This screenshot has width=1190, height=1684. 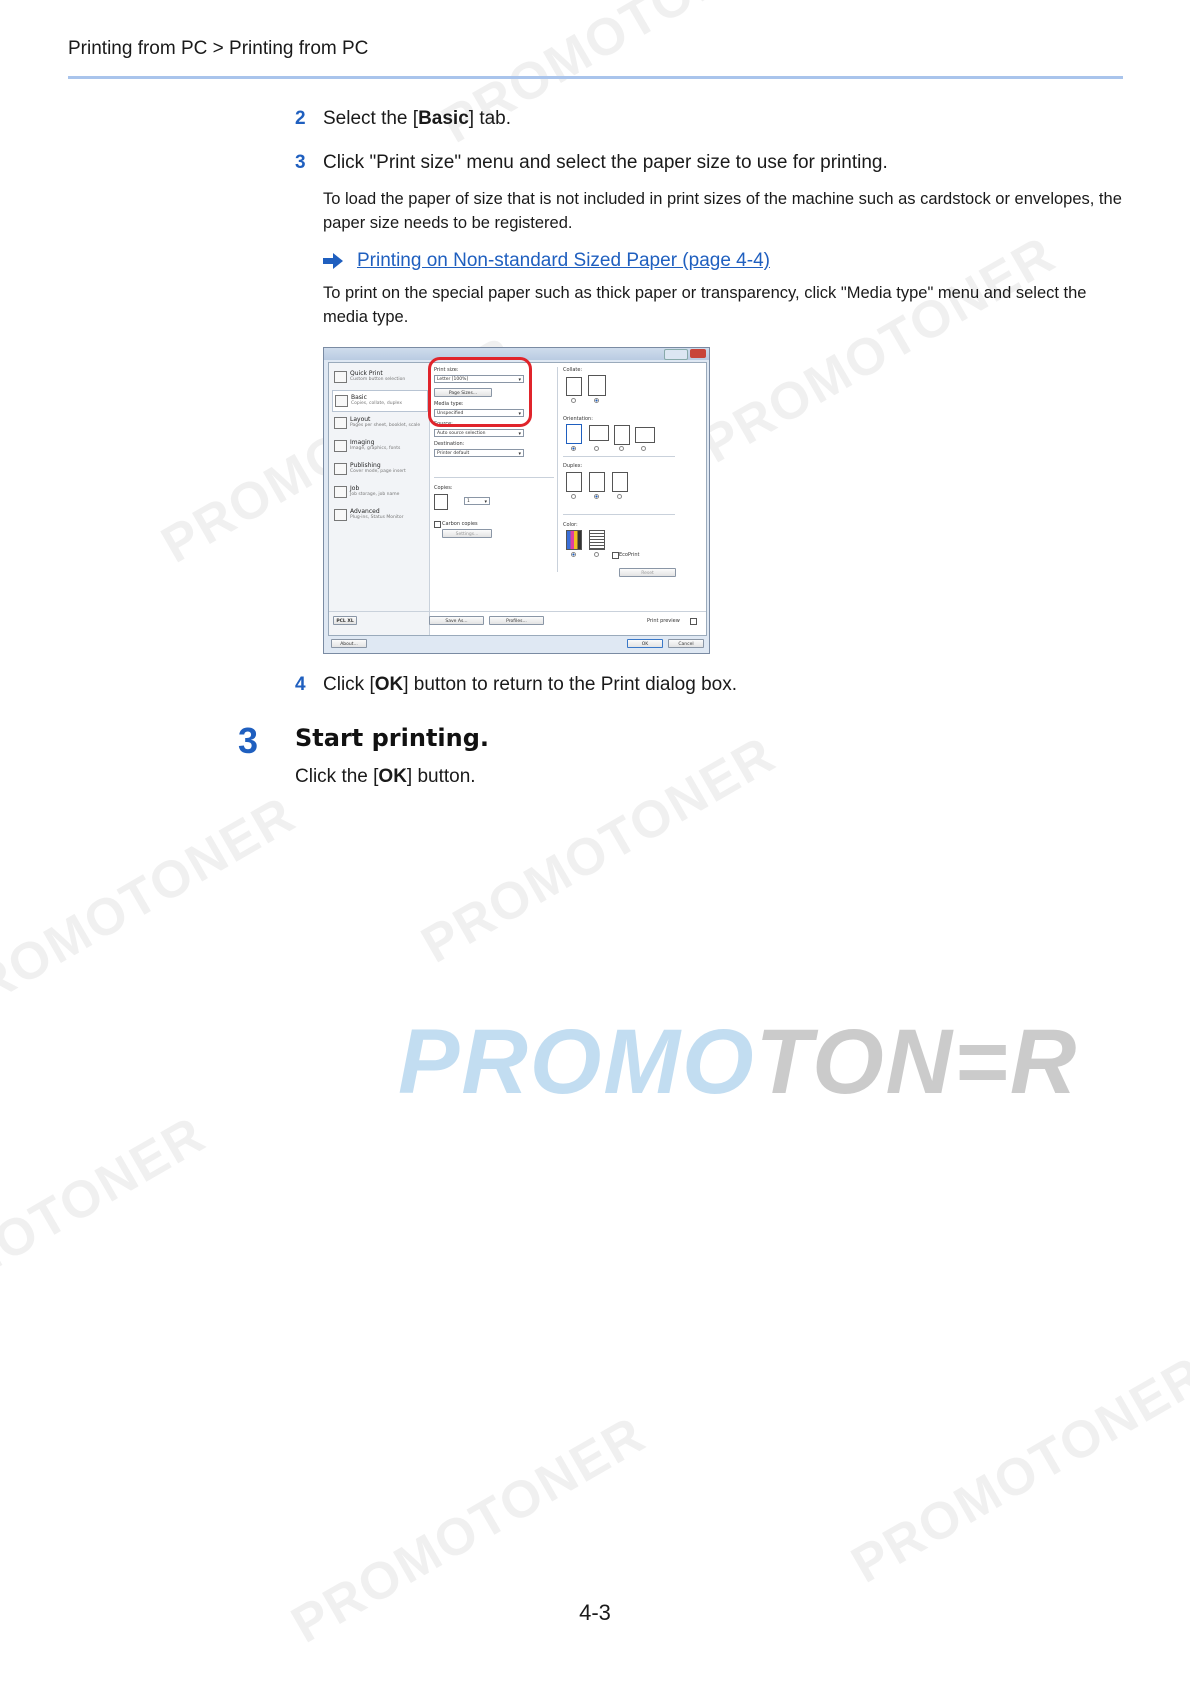 What do you see at coordinates (479, 453) in the screenshot?
I see `destination-dropdown: Printer default` at bounding box center [479, 453].